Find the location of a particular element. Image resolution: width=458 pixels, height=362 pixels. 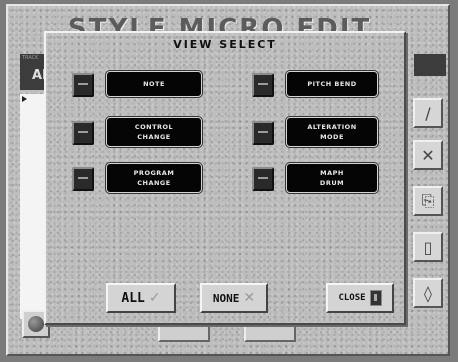

alteration-mode-label: ALTERATION MODE is located at coordinates (332, 132).